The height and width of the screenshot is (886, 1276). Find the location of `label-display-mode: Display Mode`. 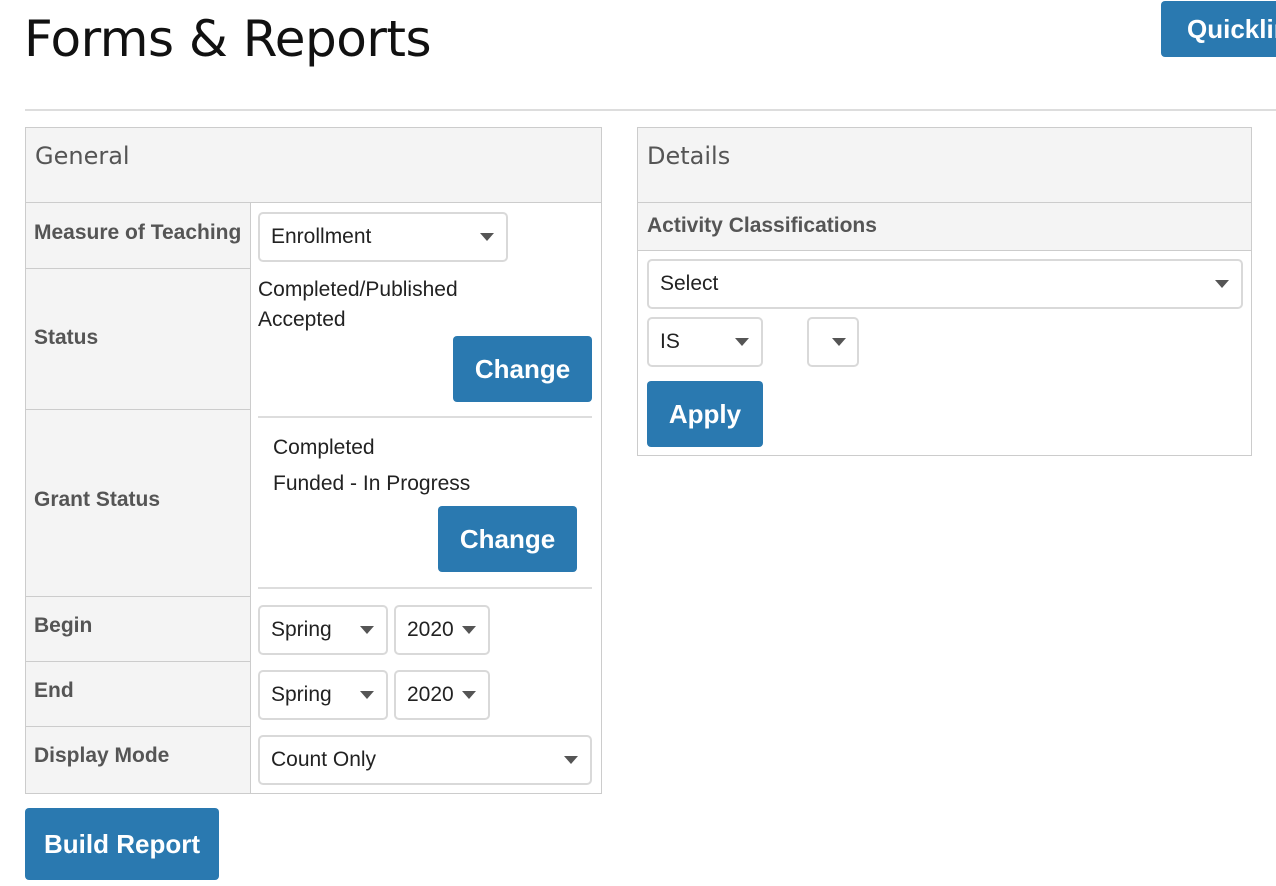

label-display-mode: Display Mode is located at coordinates (102, 755).